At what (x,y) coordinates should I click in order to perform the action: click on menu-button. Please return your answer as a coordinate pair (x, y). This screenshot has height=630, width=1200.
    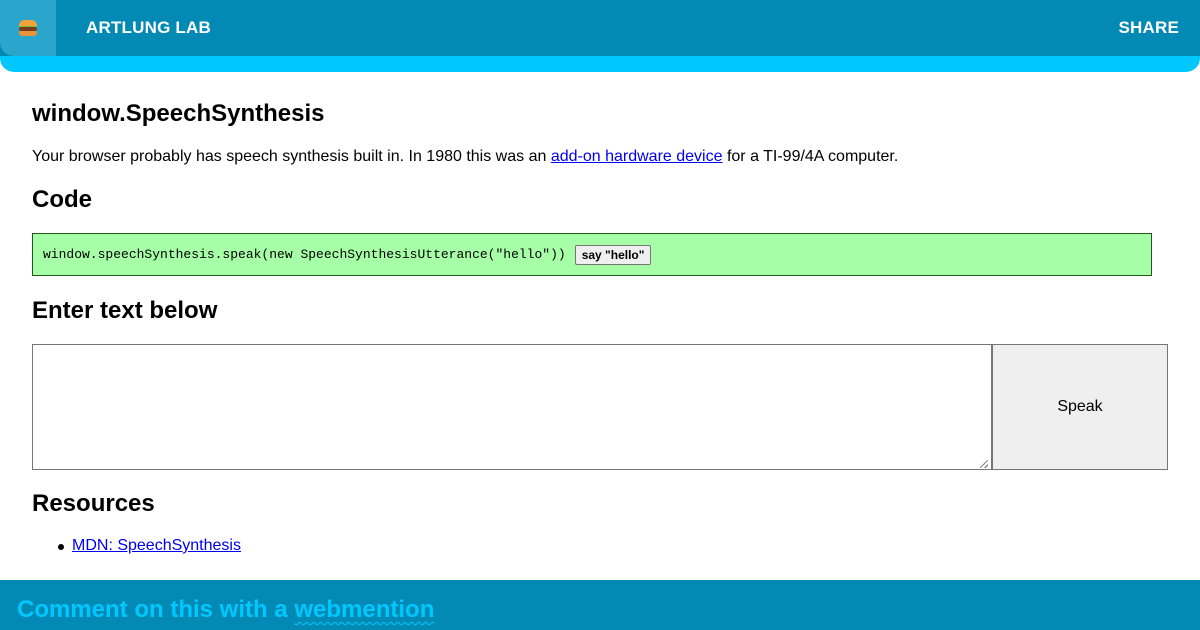
    Looking at the image, I should click on (28, 28).